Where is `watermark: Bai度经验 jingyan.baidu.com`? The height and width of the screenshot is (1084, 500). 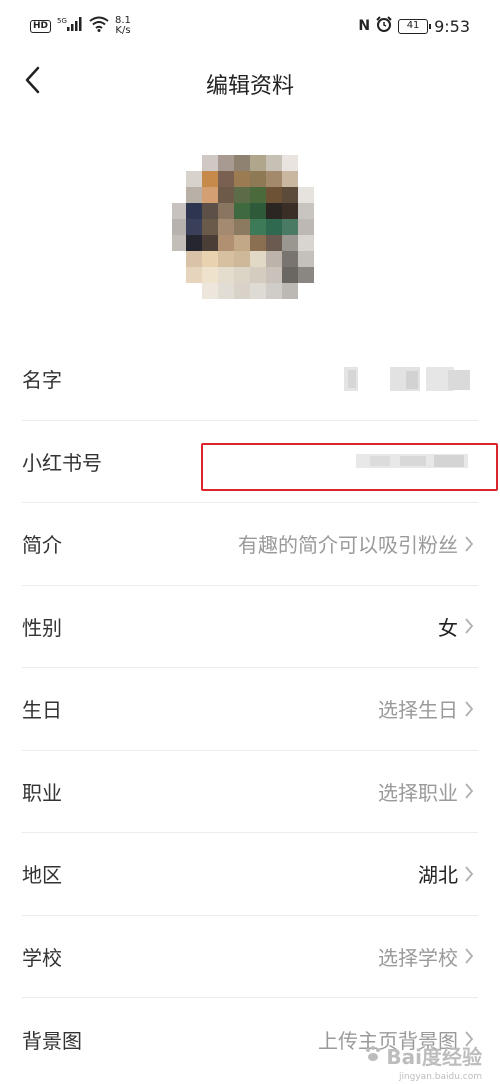 watermark: Bai度经验 jingyan.baidu.com is located at coordinates (423, 1061).